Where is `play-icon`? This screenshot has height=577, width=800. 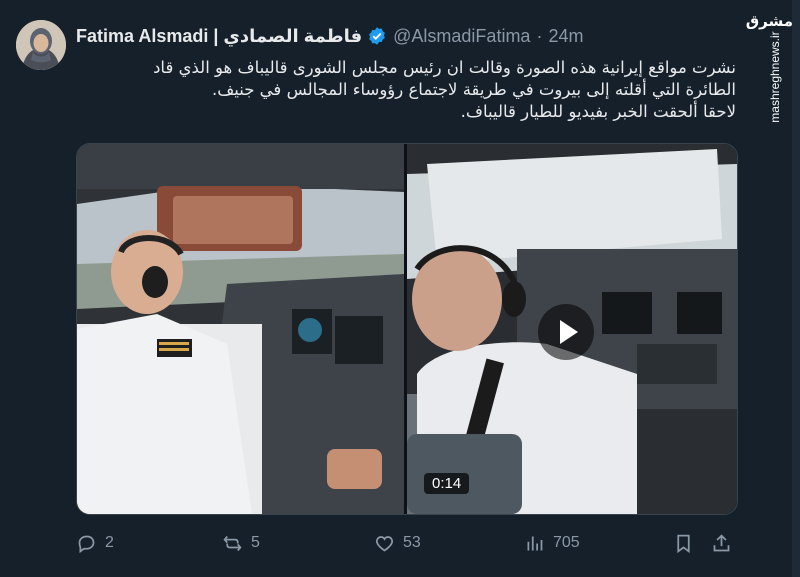
play-icon is located at coordinates (566, 332).